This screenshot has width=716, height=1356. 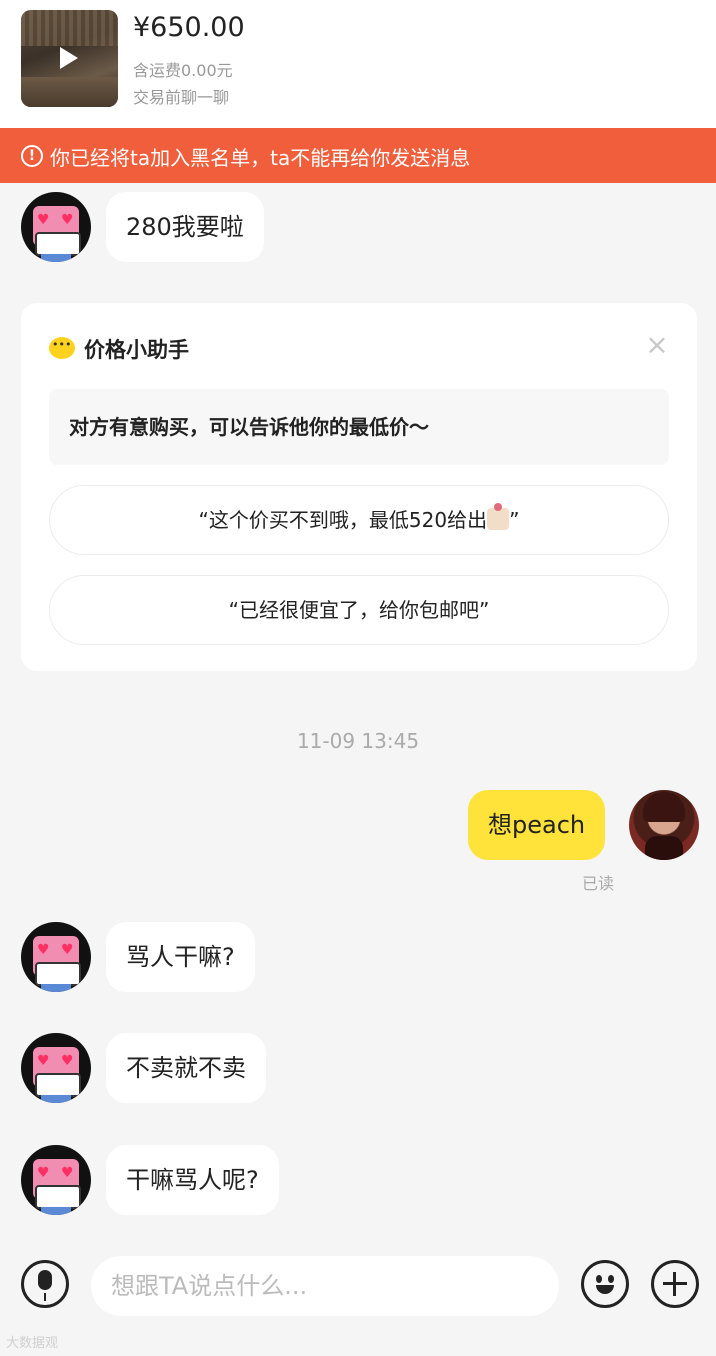 I want to click on plus-icon, so click(x=675, y=1284).